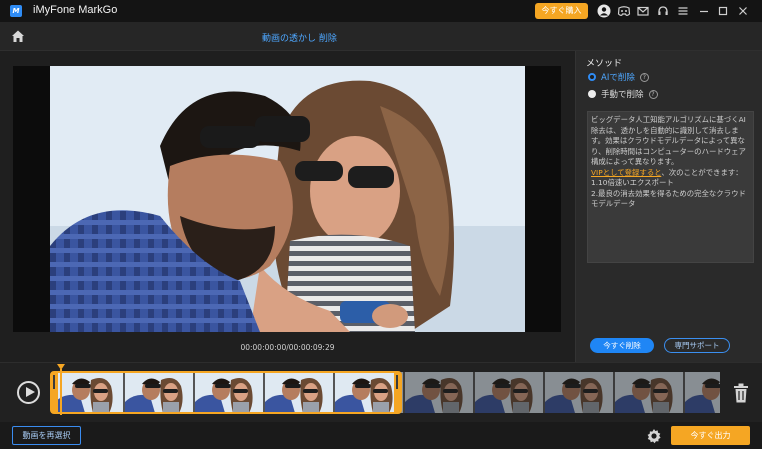  I want to click on support-icon, so click(663, 11).